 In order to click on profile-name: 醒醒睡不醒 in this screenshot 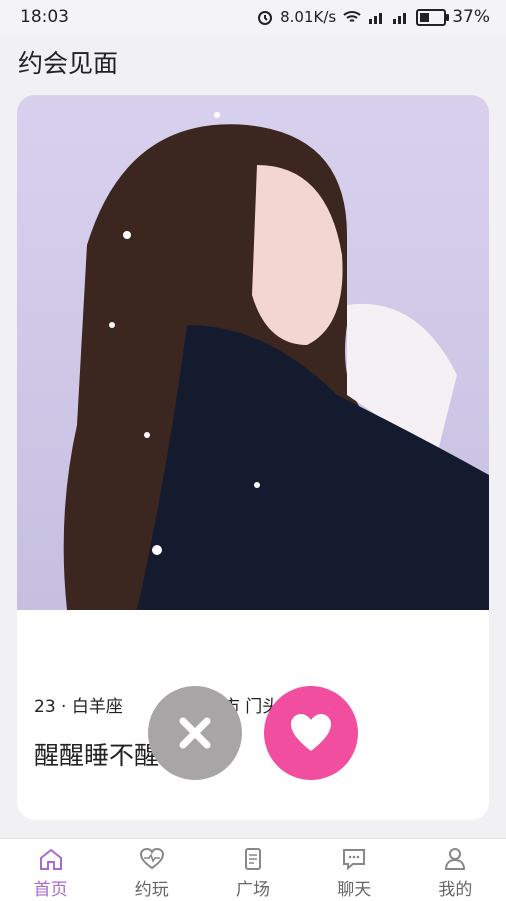, I will do `click(97, 755)`.